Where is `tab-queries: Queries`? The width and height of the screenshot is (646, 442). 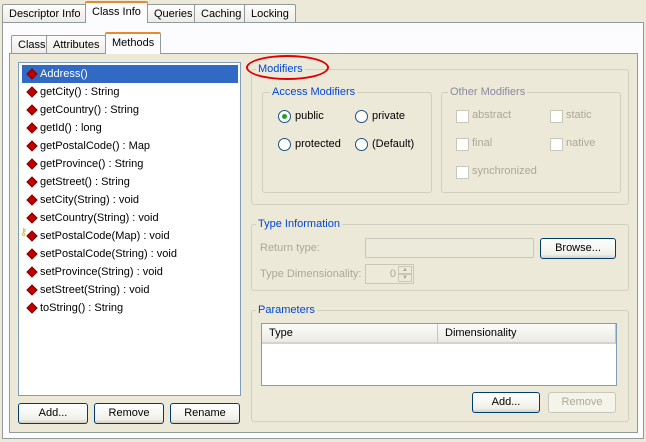 tab-queries: Queries is located at coordinates (173, 13).